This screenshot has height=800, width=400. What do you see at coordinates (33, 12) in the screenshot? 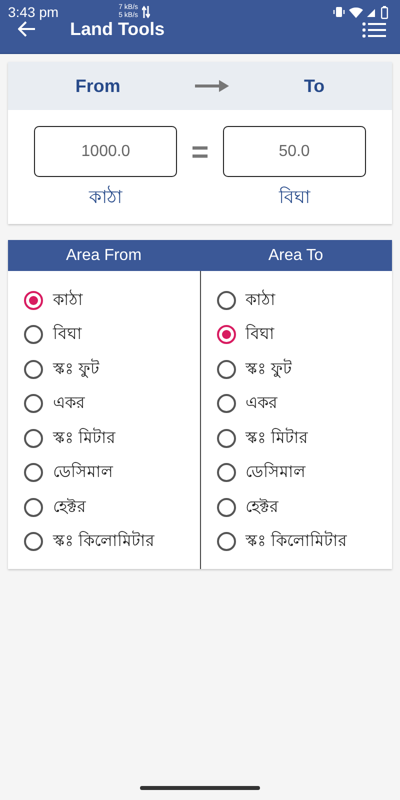
I see `status-time: 3:43 pm` at bounding box center [33, 12].